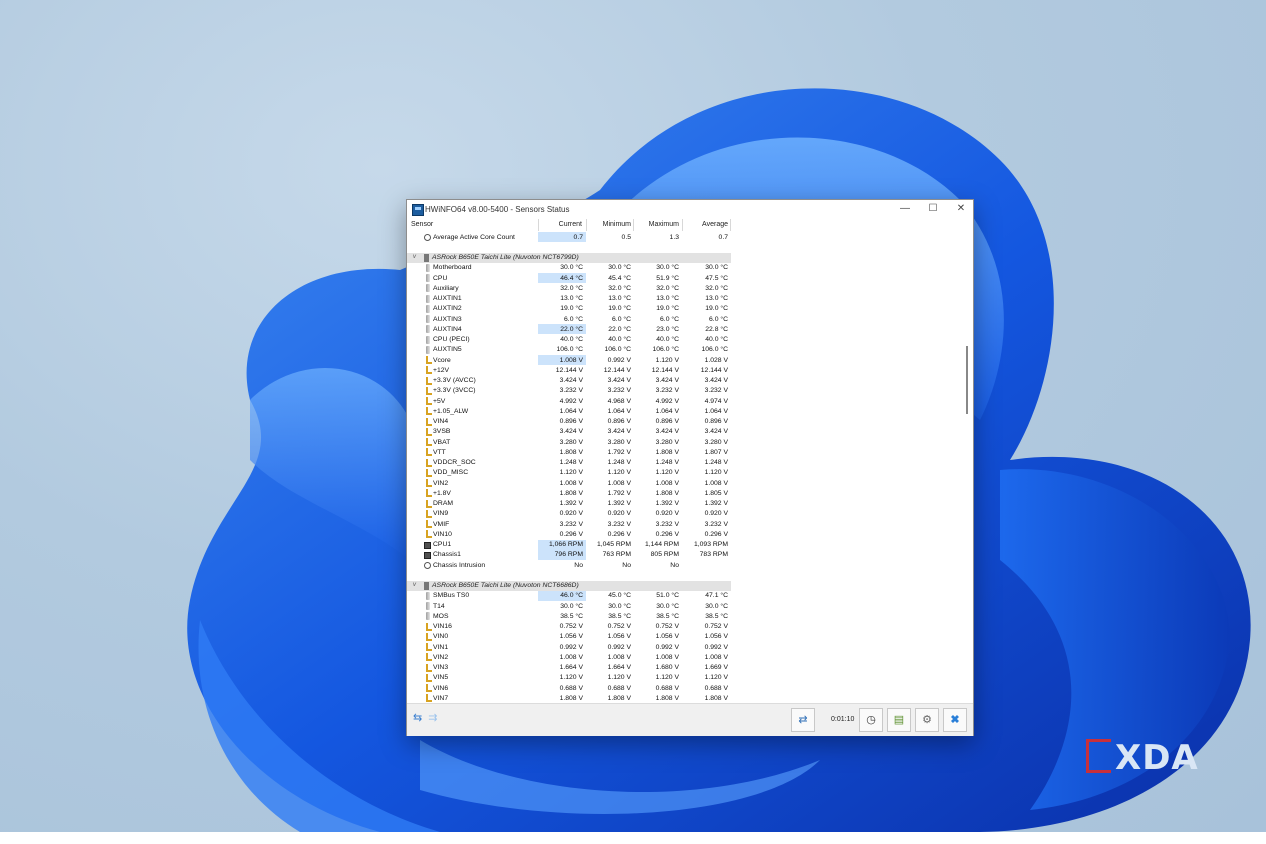 This screenshot has height=844, width=1266. What do you see at coordinates (687, 237) in the screenshot?
I see `sensor-row: Average Active Core Count 0.7 0.5 1.3 0.7` at bounding box center [687, 237].